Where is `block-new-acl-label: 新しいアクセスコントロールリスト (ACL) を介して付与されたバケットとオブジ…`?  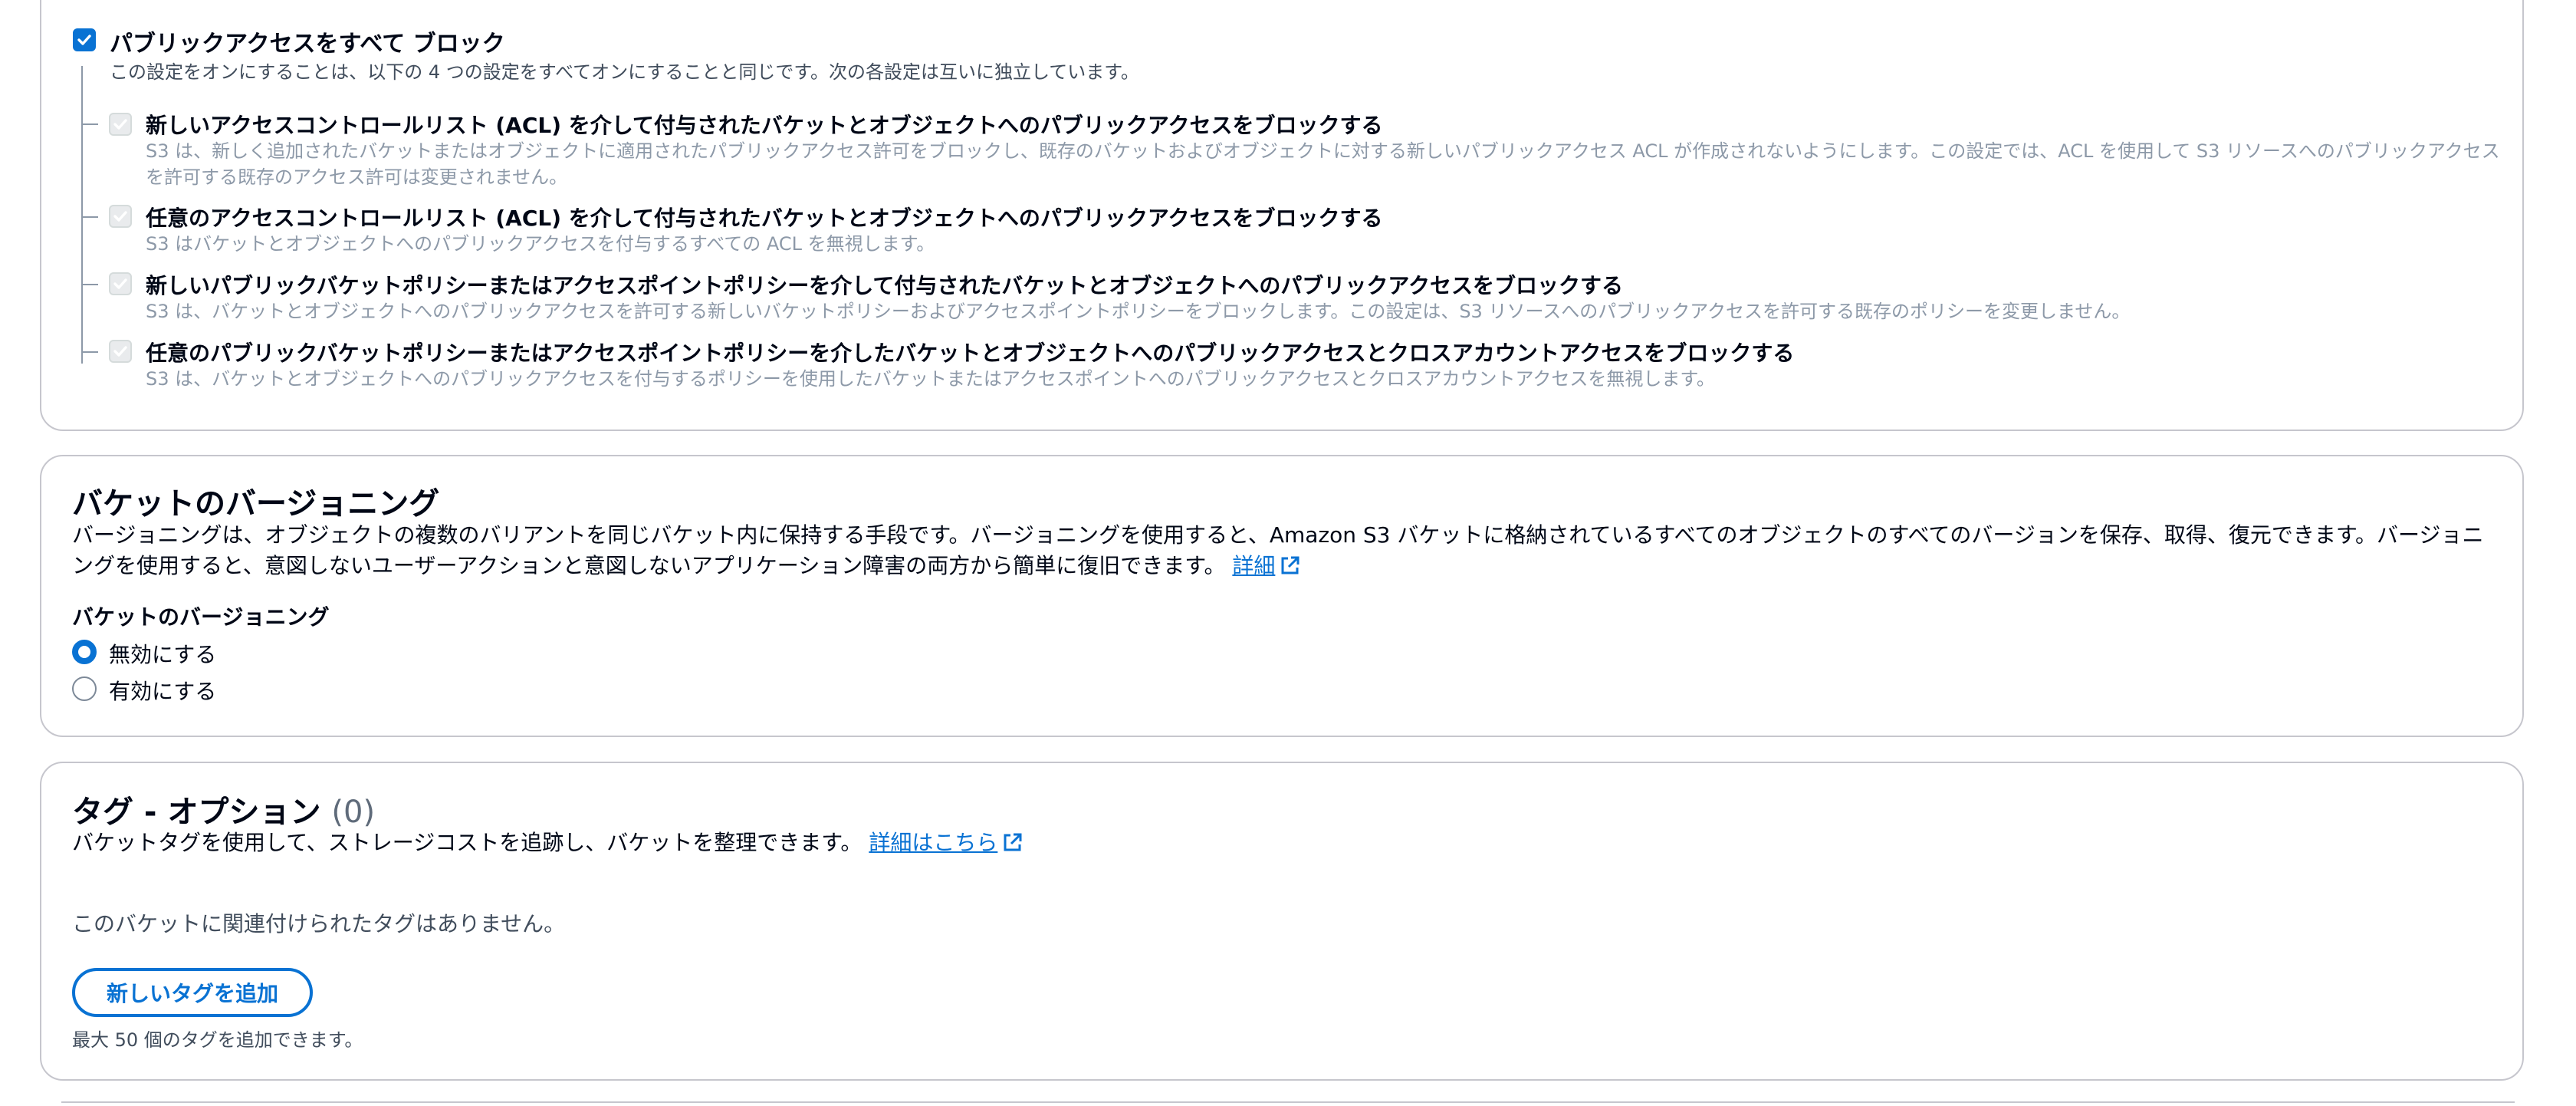
block-new-acl-label: 新しいアクセスコントロールリスト (ACL) を介して付与されたバケットとオブジ… is located at coordinates (764, 125).